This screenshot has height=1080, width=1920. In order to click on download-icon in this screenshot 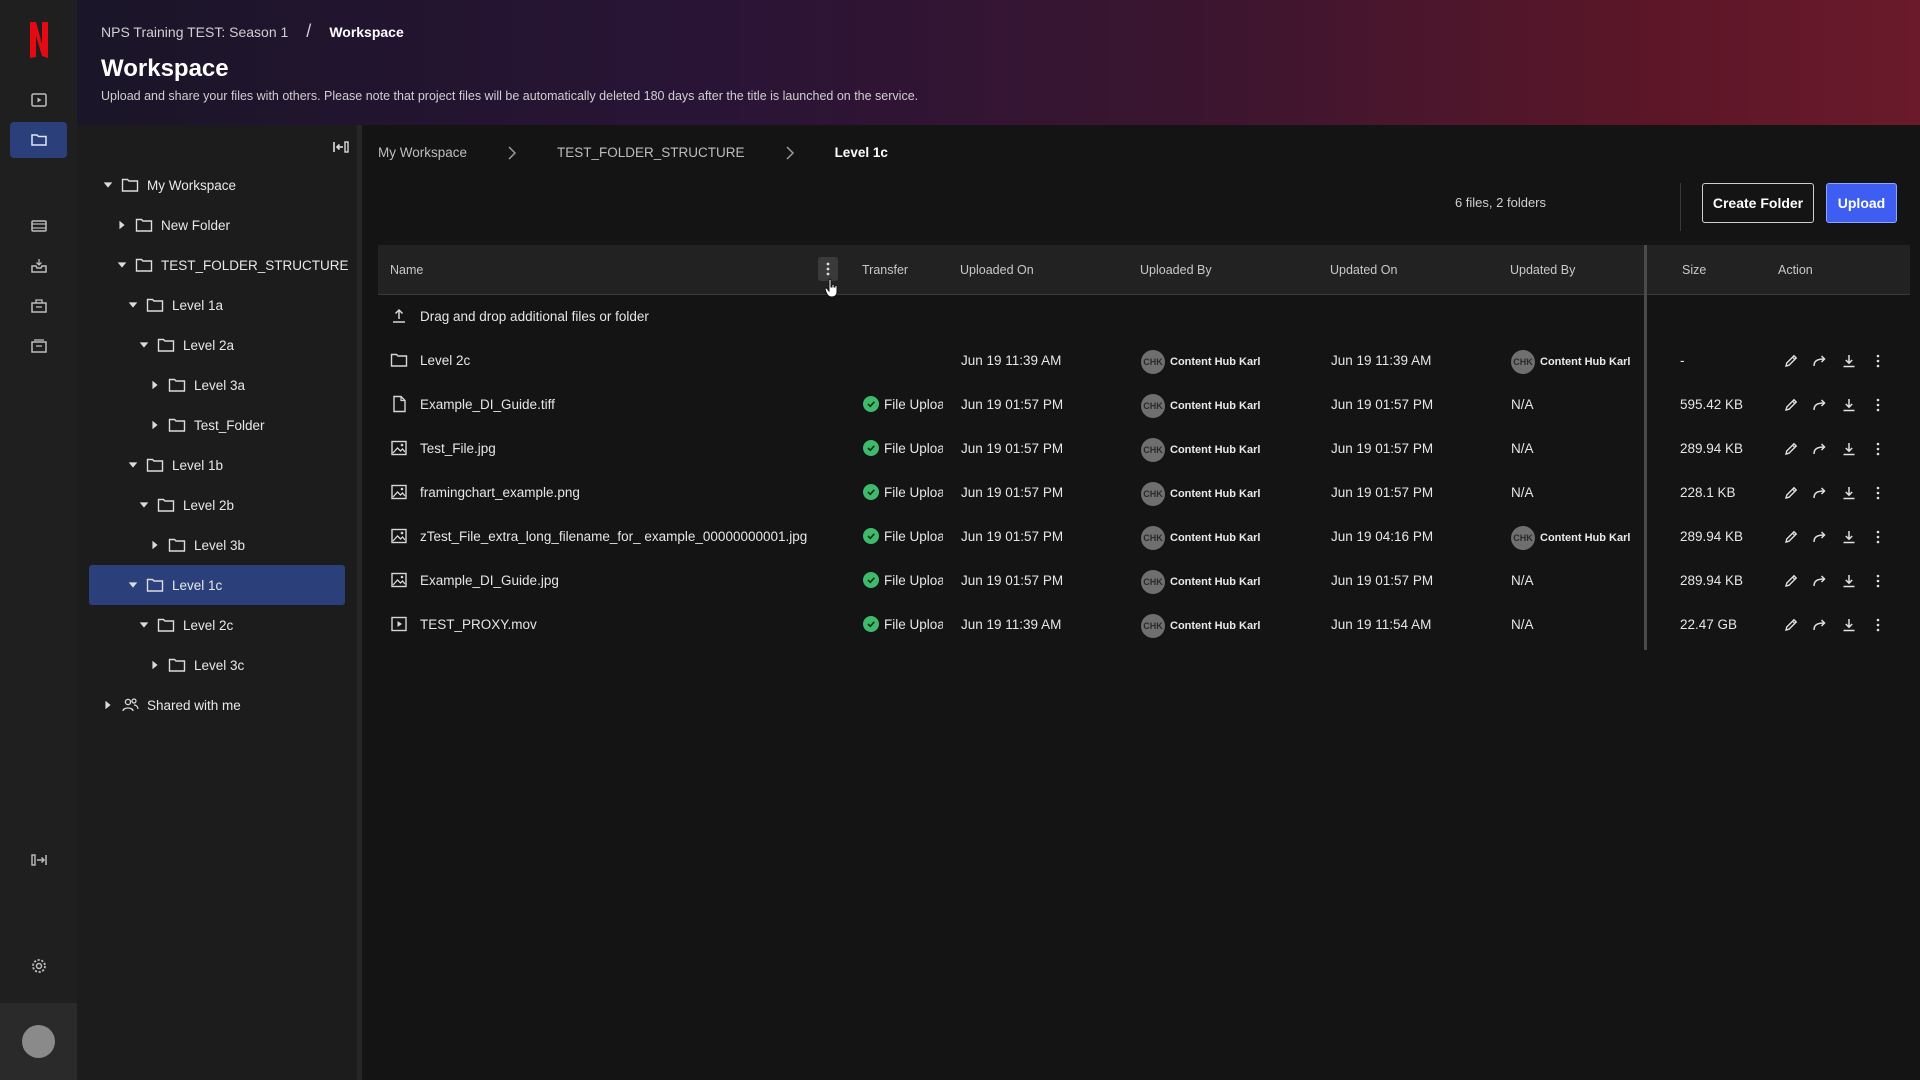, I will do `click(1849, 537)`.